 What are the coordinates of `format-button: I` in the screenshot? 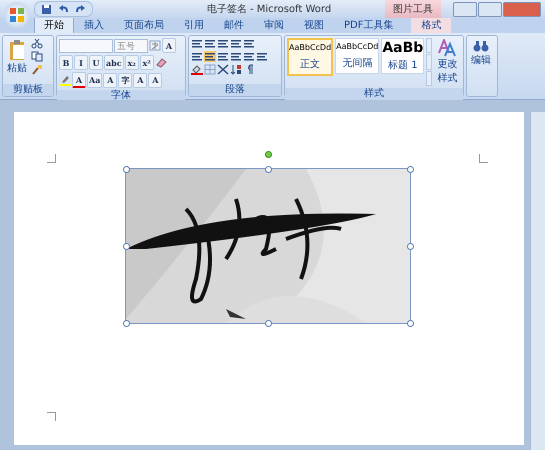 It's located at (81, 62).